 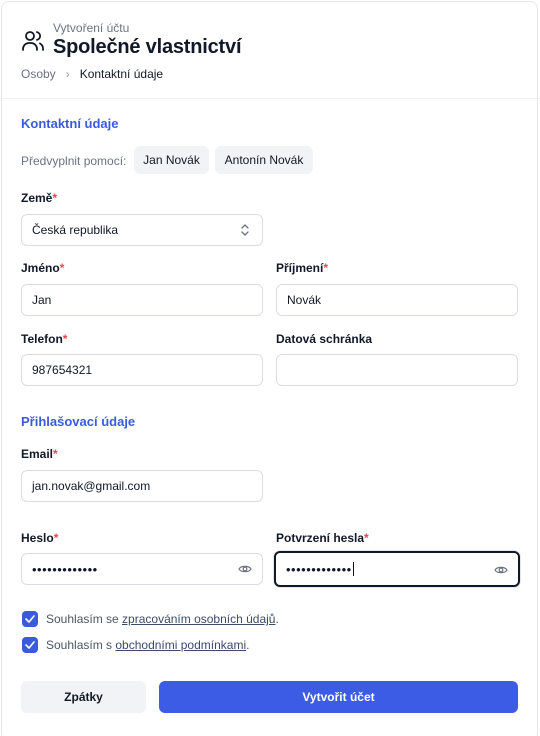 I want to click on password-input: •••••••••••••, so click(x=142, y=569).